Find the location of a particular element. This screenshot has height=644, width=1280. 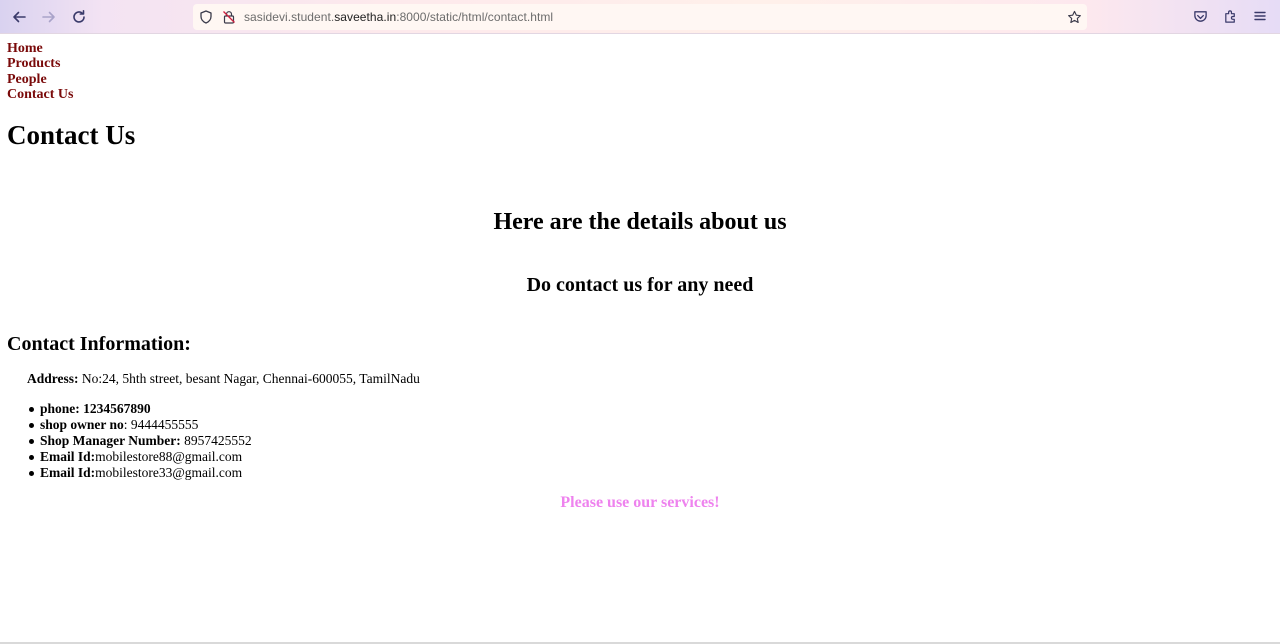

nav-link-contact-us: Contact Us is located at coordinates (40, 94).